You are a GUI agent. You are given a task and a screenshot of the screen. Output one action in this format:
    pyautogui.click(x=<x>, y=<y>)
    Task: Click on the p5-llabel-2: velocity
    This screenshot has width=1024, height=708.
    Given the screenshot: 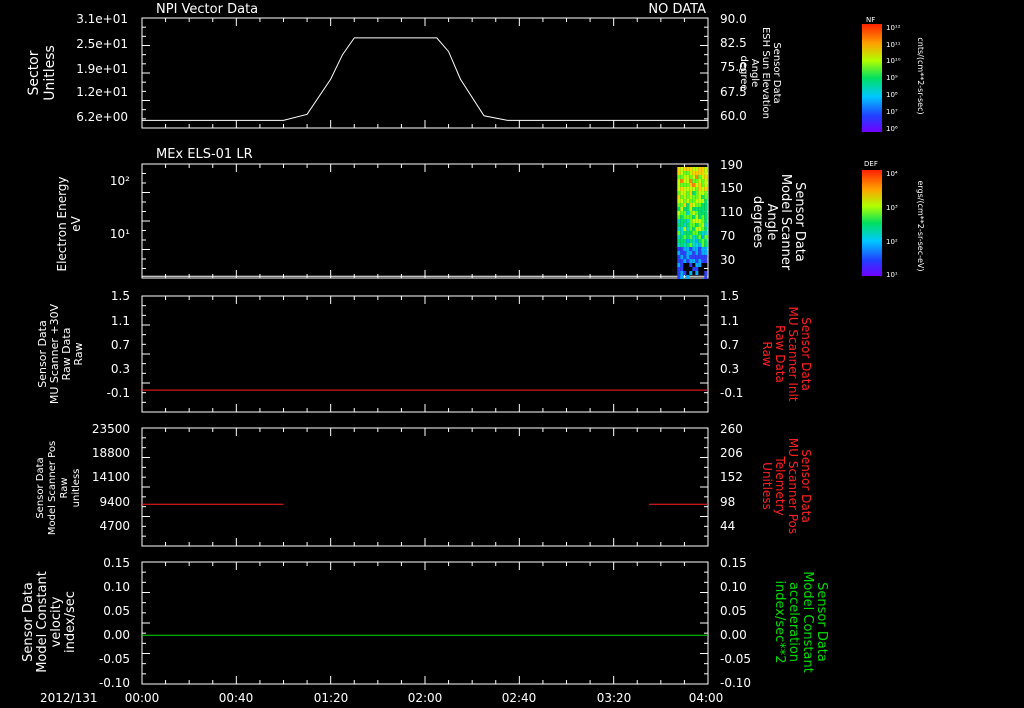 What is the action you would take?
    pyautogui.click(x=56, y=621)
    